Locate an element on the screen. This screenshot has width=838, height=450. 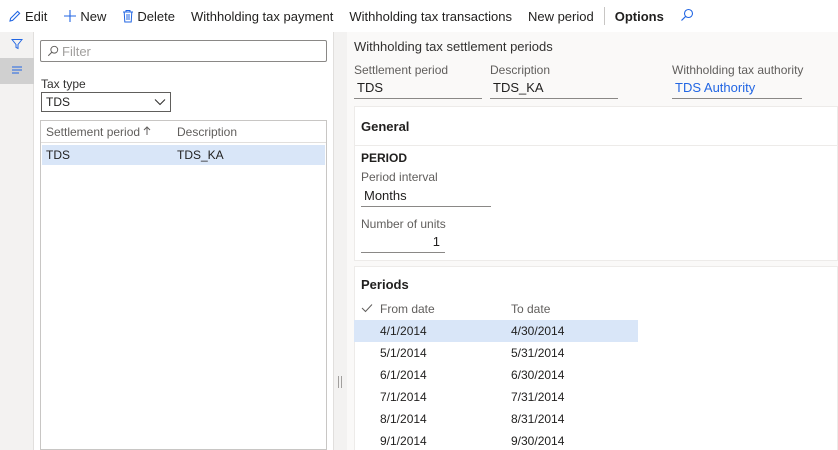
cell-to-date: 6/30/2014 is located at coordinates (538, 375).